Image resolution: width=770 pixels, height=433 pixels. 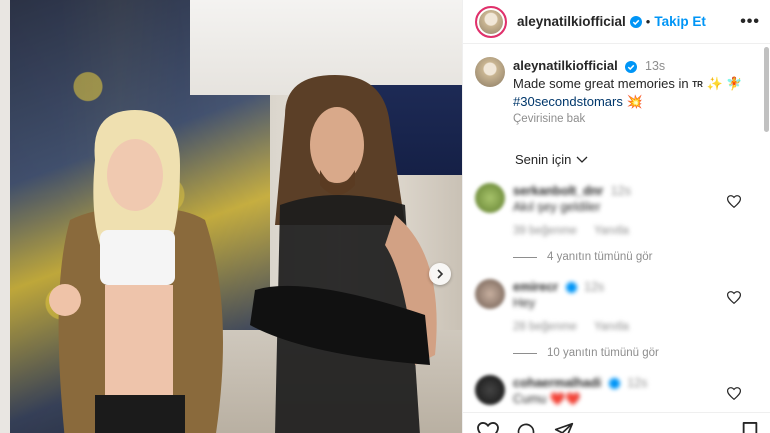 What do you see at coordinates (655, 66) in the screenshot?
I see `caption-time: 13s` at bounding box center [655, 66].